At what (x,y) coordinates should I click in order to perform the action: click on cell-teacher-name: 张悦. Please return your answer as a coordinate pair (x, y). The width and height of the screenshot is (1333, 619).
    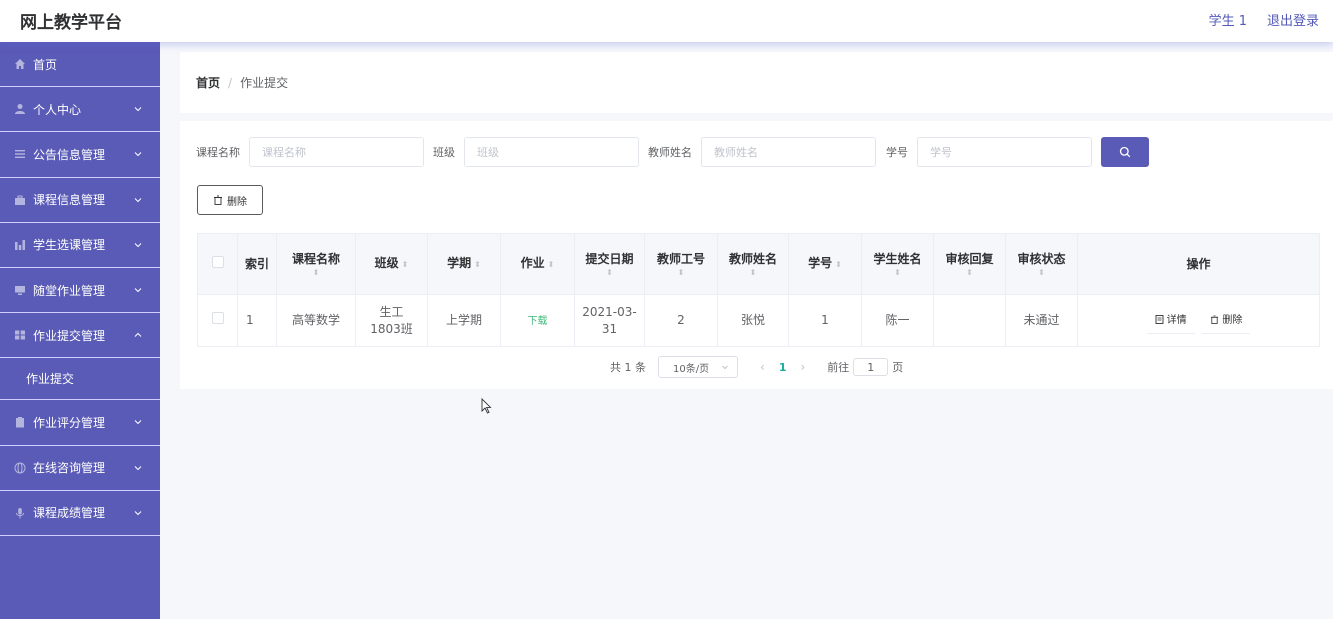
    Looking at the image, I should click on (753, 320).